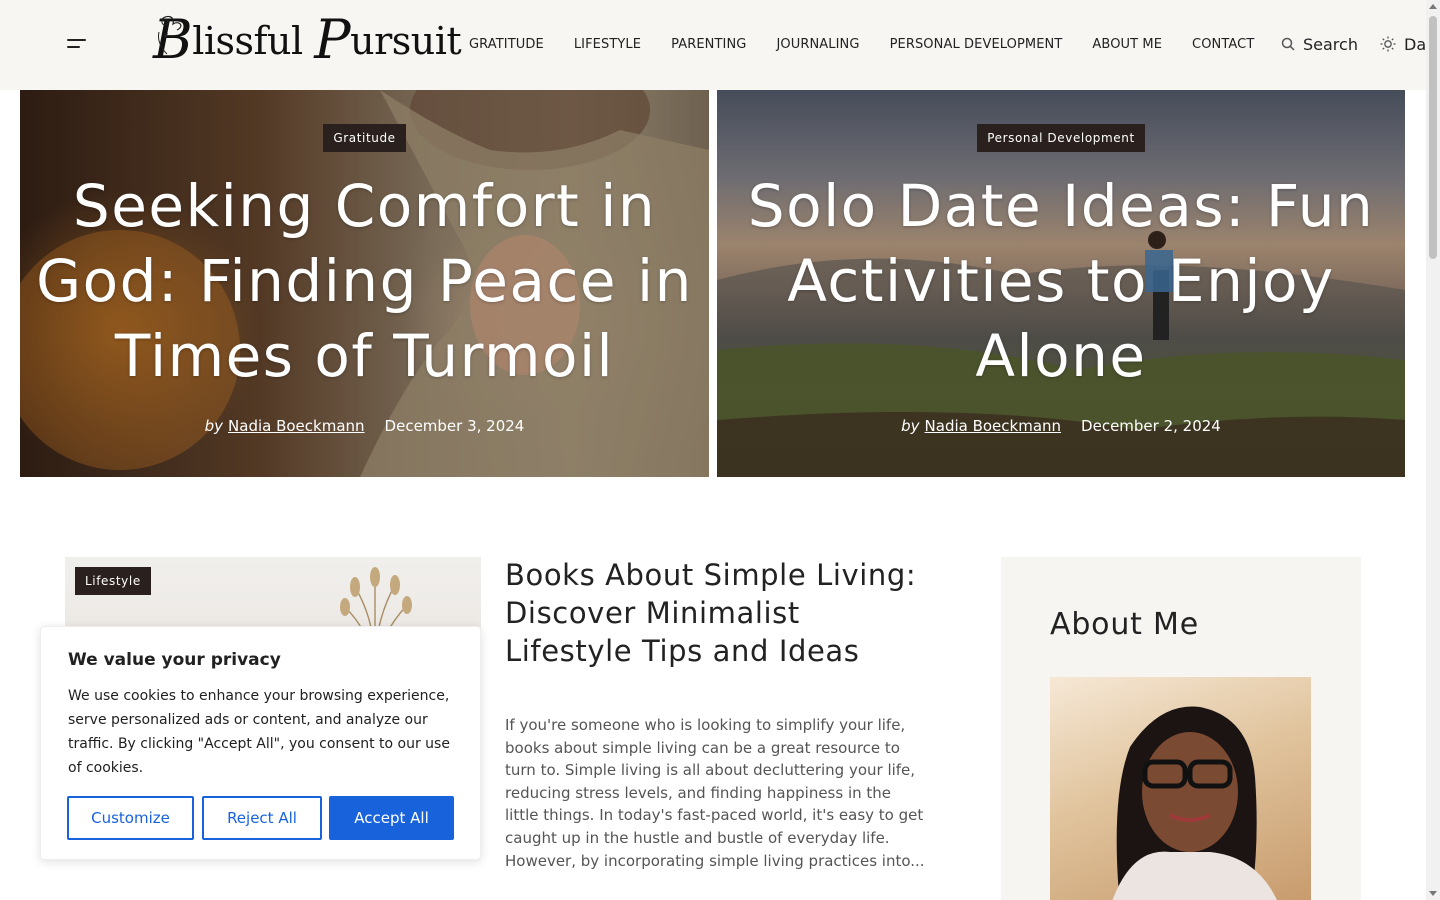 This screenshot has width=1440, height=900. I want to click on sidebar-about-widget: About Me, so click(1181, 728).